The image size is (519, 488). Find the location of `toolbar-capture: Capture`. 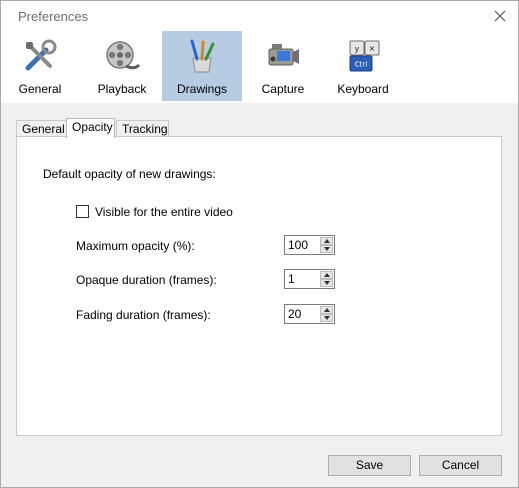

toolbar-capture: Capture is located at coordinates (283, 66).